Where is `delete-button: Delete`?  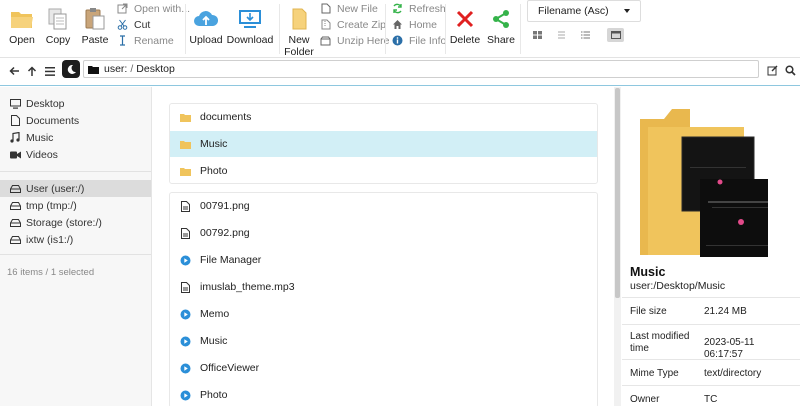
delete-button: Delete is located at coordinates (465, 25).